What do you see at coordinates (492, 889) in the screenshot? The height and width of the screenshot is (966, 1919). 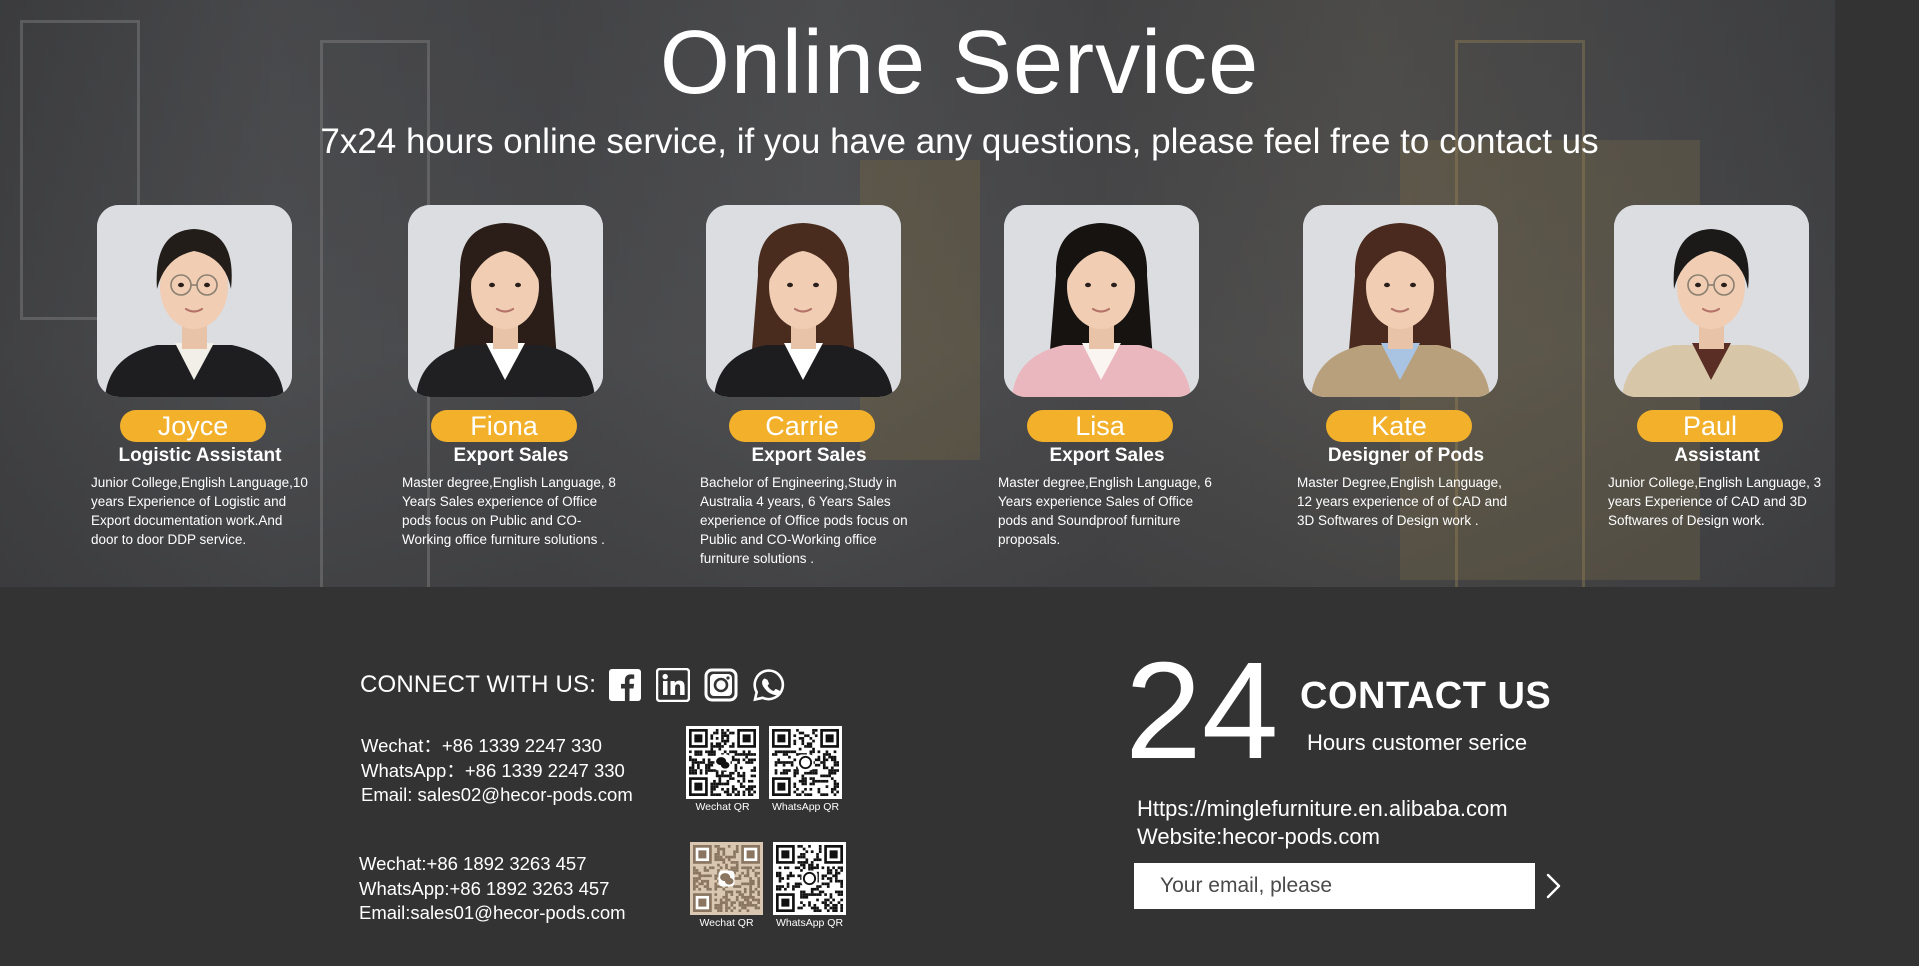 I see `whatsapp-number: WhatsApp:+86 1892 3263 457` at bounding box center [492, 889].